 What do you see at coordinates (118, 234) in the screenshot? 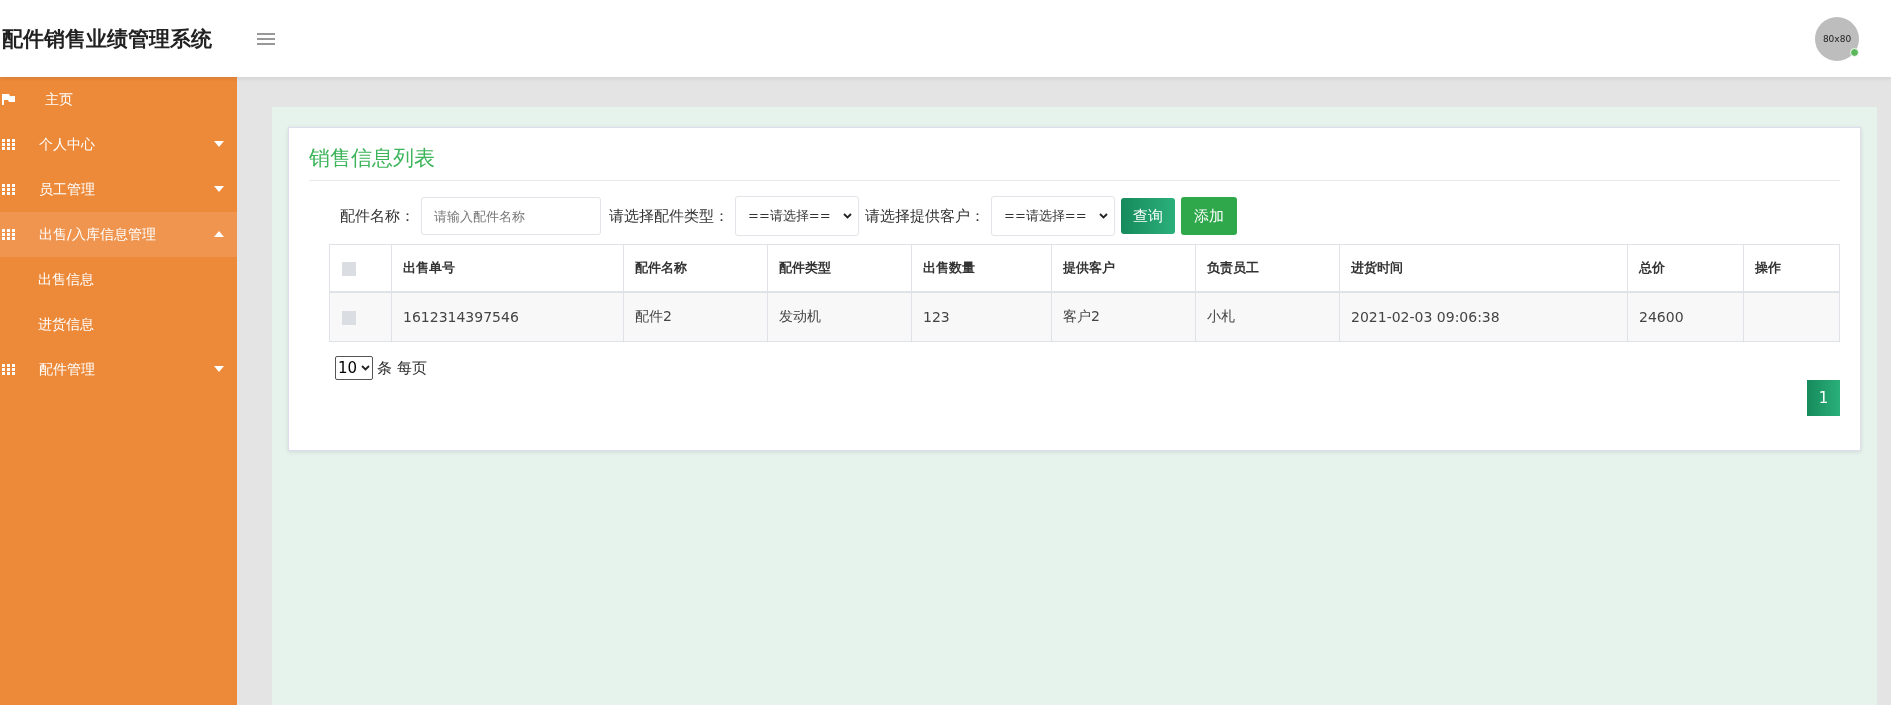
I see `sidebar-item: 出售/入库信息管理` at bounding box center [118, 234].